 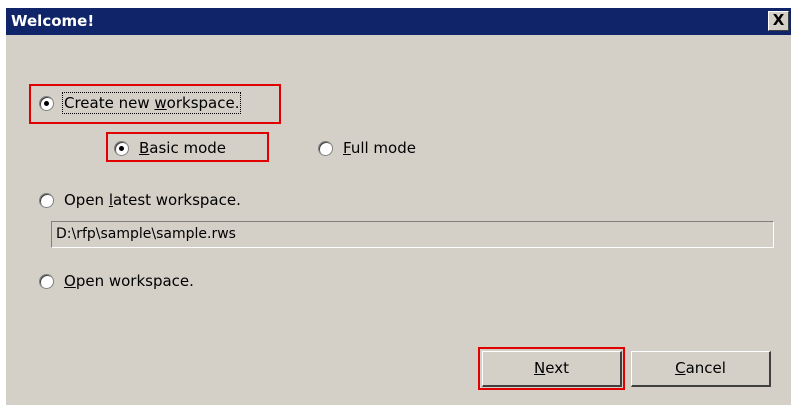 What do you see at coordinates (325, 148) in the screenshot?
I see `full-mode-radio` at bounding box center [325, 148].